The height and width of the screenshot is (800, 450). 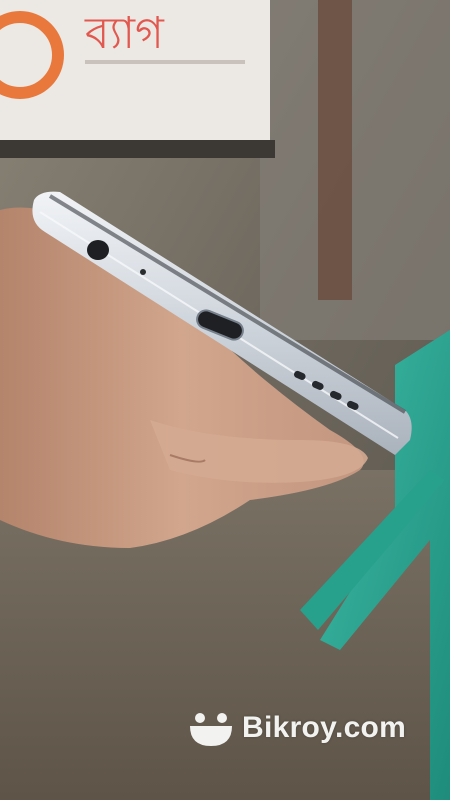 I want to click on wooden-post, so click(x=335, y=150).